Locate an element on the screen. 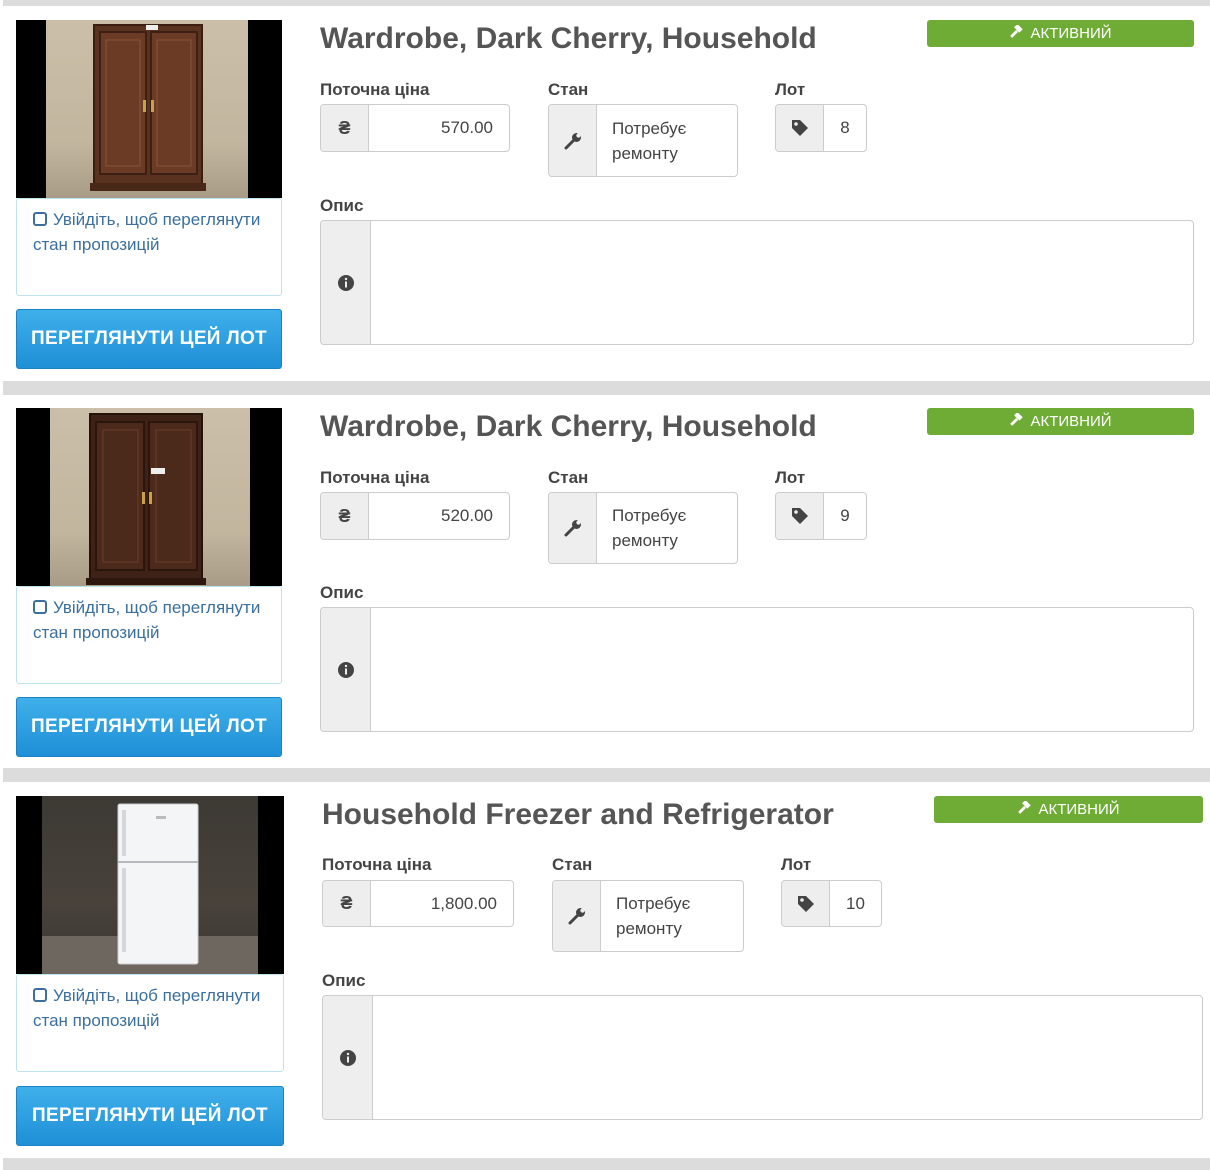 This screenshot has height=1170, width=1210. top-separator is located at coordinates (606, 3).